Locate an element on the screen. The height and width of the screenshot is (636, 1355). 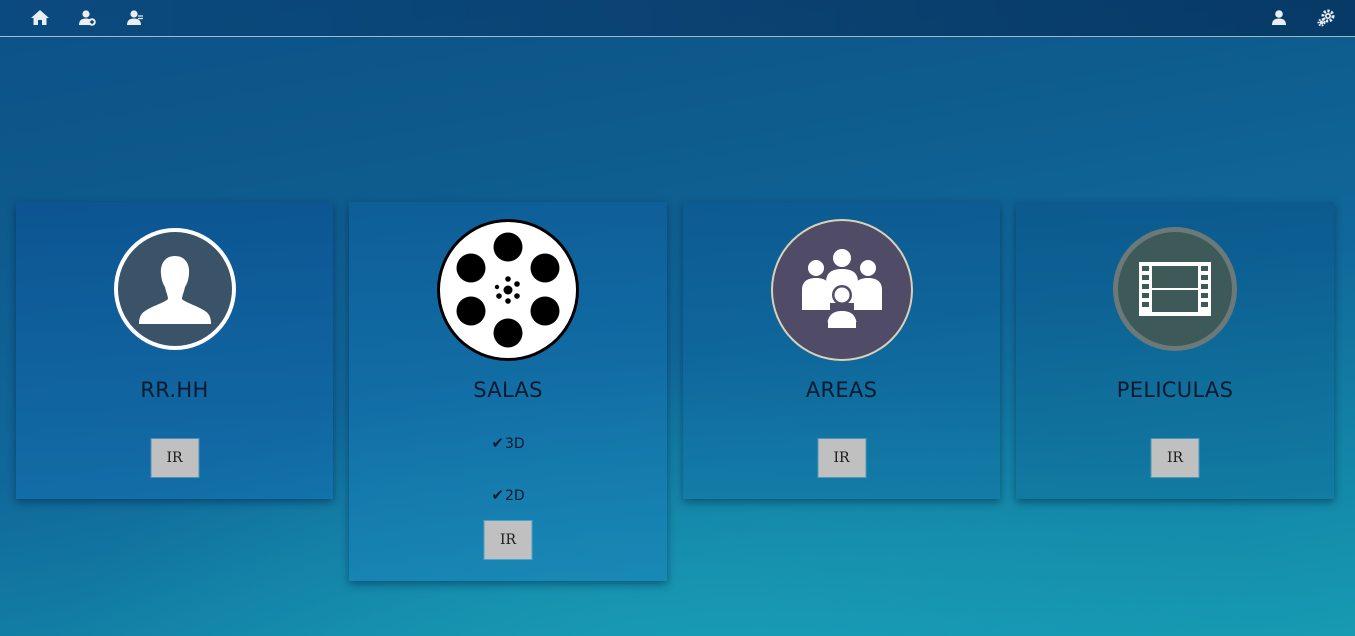
film-strip-icon is located at coordinates (1175, 289).